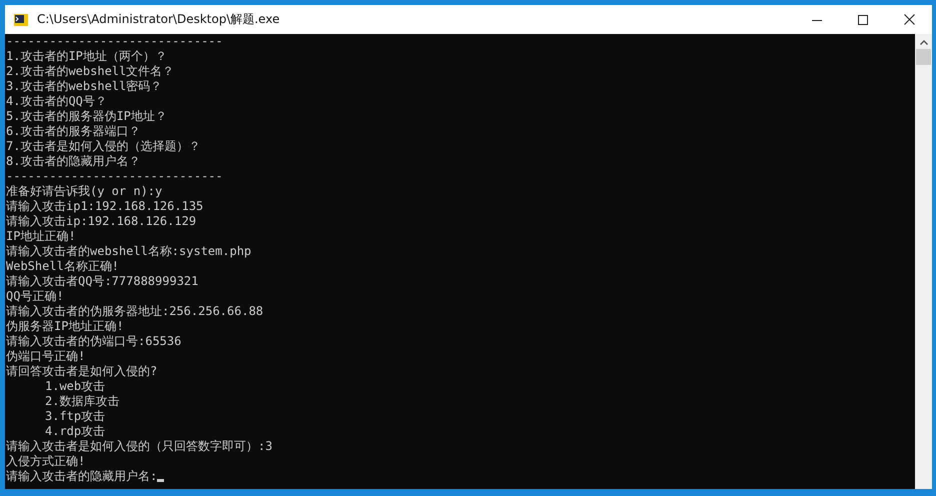  I want to click on window-title: C:\Users\Administrator\Desktop\解题.exe, so click(158, 19).